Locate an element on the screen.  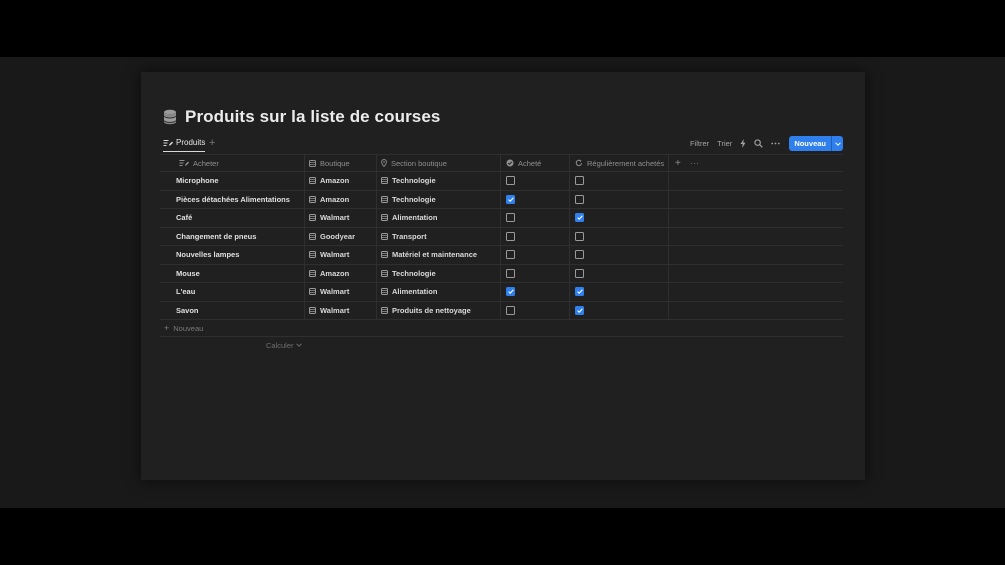
new-button-label: Nouveau is located at coordinates (810, 143).